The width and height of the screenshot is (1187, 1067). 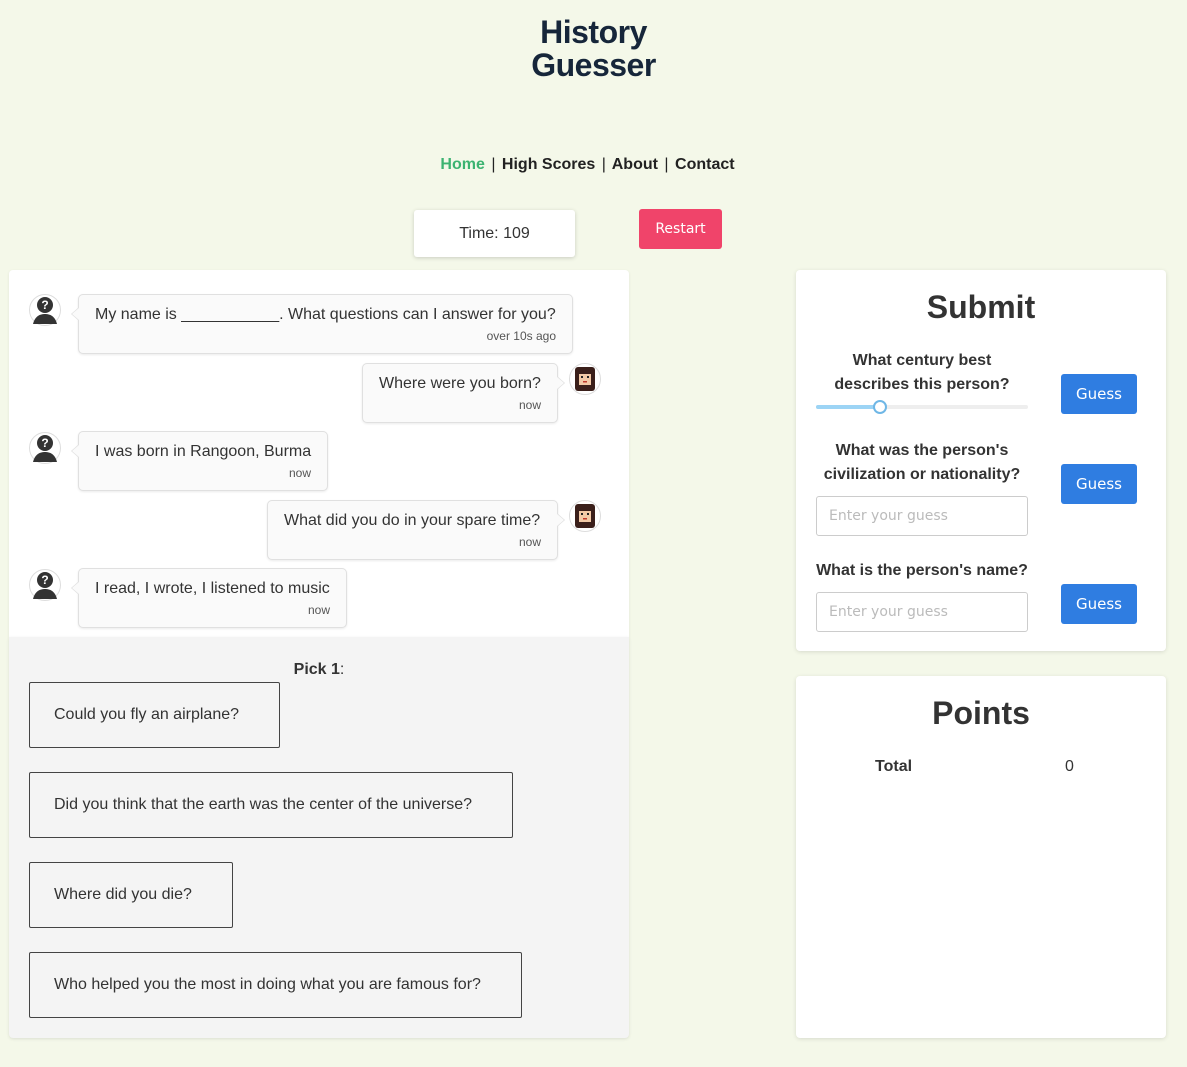 I want to click on picks-title-suffix: :, so click(x=342, y=669).